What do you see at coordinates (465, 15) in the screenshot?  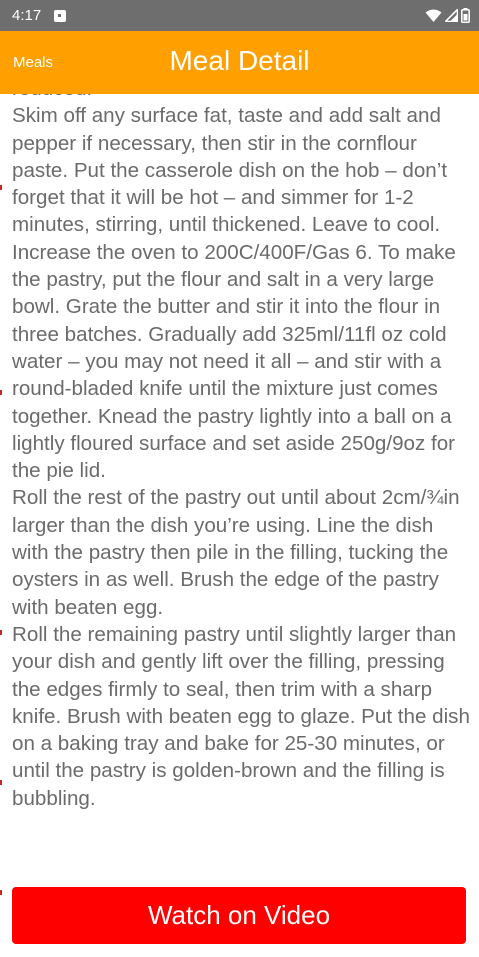 I see `battery-icon` at bounding box center [465, 15].